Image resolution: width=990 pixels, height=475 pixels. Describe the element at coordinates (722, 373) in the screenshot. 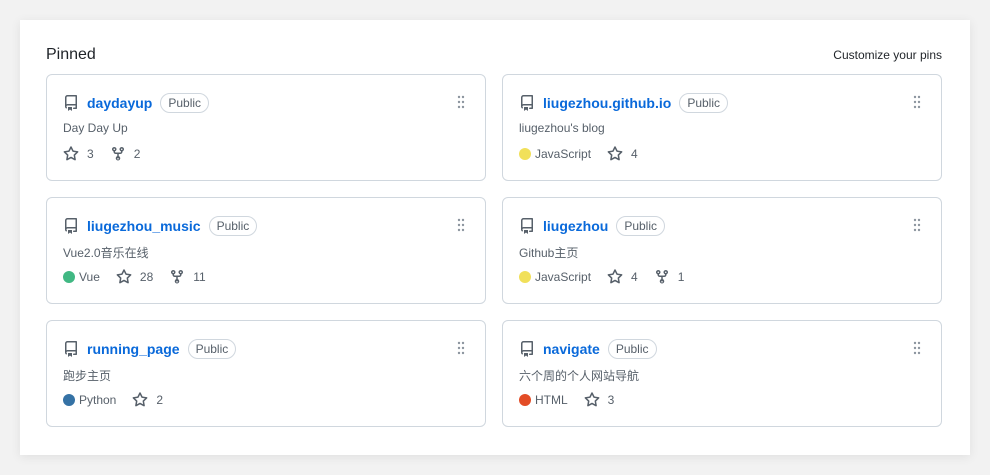

I see `pinned-repo-card: navigate Public 六个周的个人网站导航 HTML 3` at that location.